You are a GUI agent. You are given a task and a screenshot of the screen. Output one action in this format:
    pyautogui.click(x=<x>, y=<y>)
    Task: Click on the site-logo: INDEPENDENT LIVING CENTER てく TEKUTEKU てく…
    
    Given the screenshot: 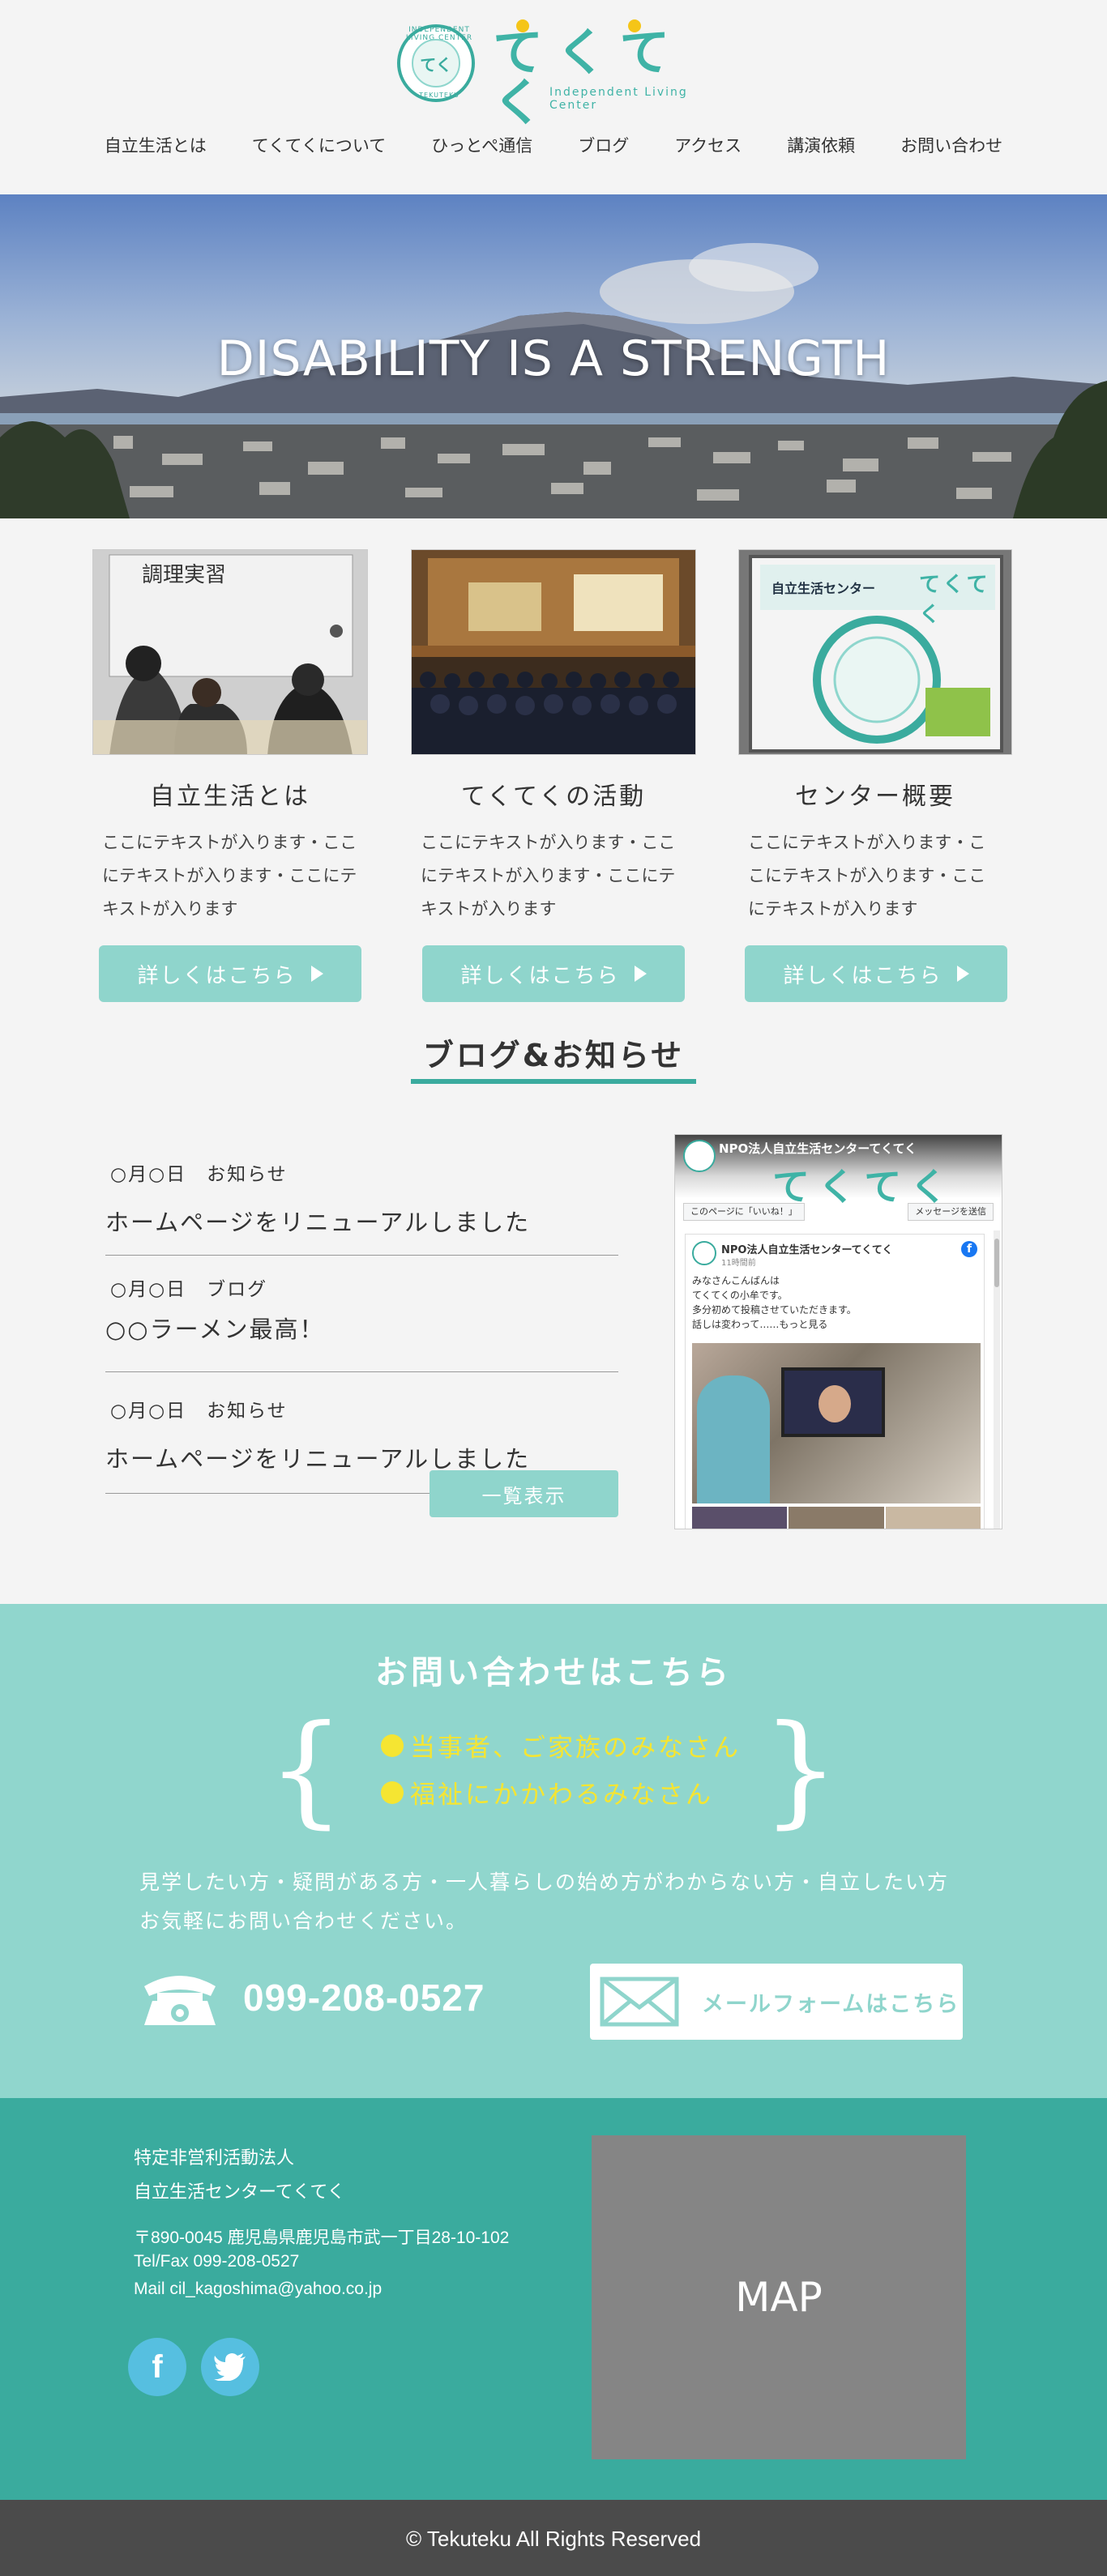 What is the action you would take?
    pyautogui.click(x=551, y=74)
    